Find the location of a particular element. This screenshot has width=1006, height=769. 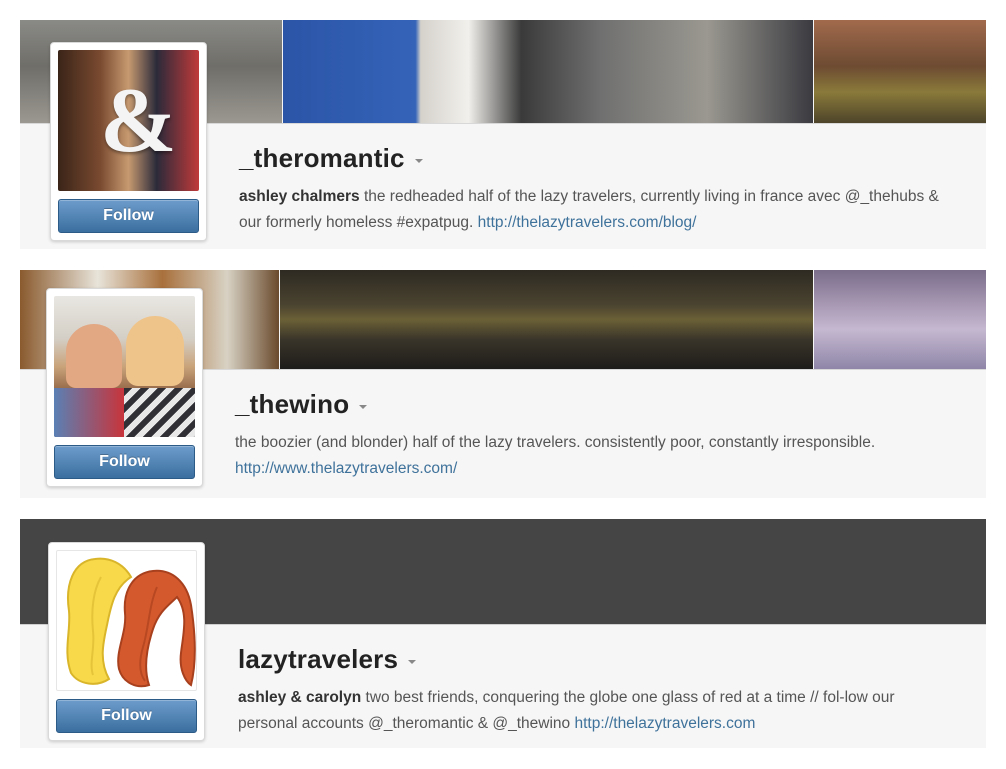

banner-photo-canal is located at coordinates (900, 71).